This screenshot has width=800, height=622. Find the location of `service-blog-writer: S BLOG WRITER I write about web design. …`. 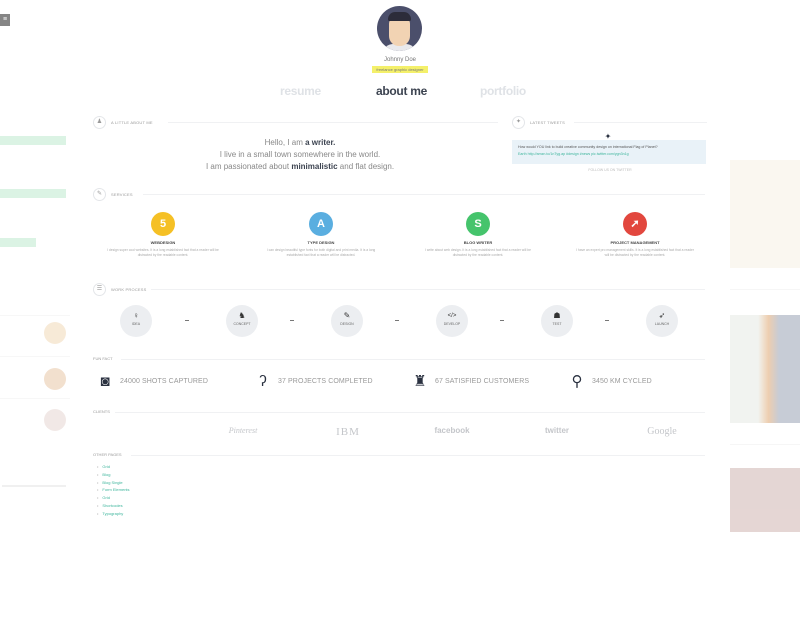

service-blog-writer: S BLOG WRITER I write about web design. … is located at coordinates (478, 235).